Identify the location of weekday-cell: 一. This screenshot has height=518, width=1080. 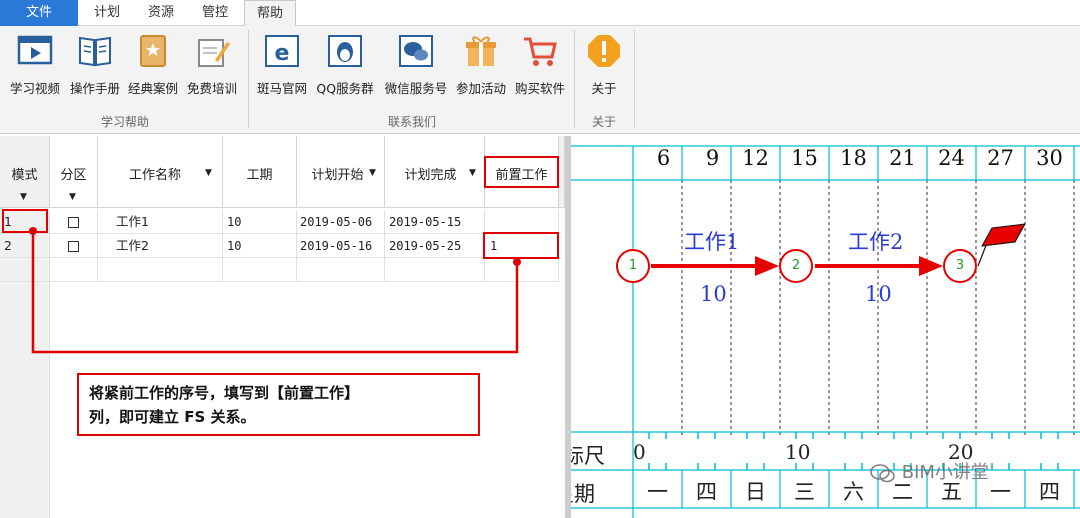
(657, 492).